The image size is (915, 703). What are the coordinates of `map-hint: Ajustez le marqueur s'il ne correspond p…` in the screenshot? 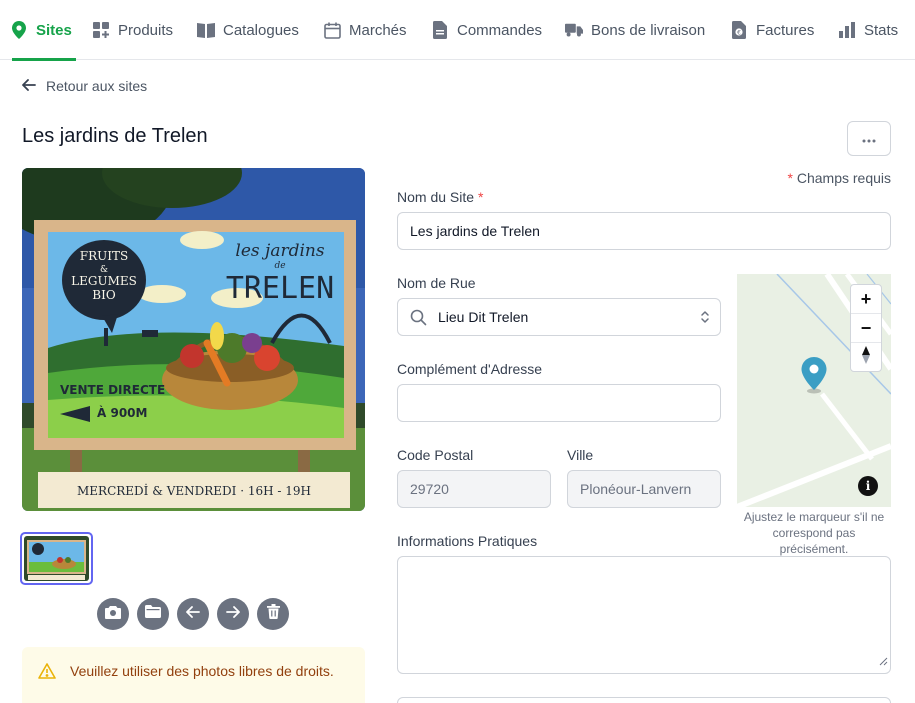 It's located at (814, 533).